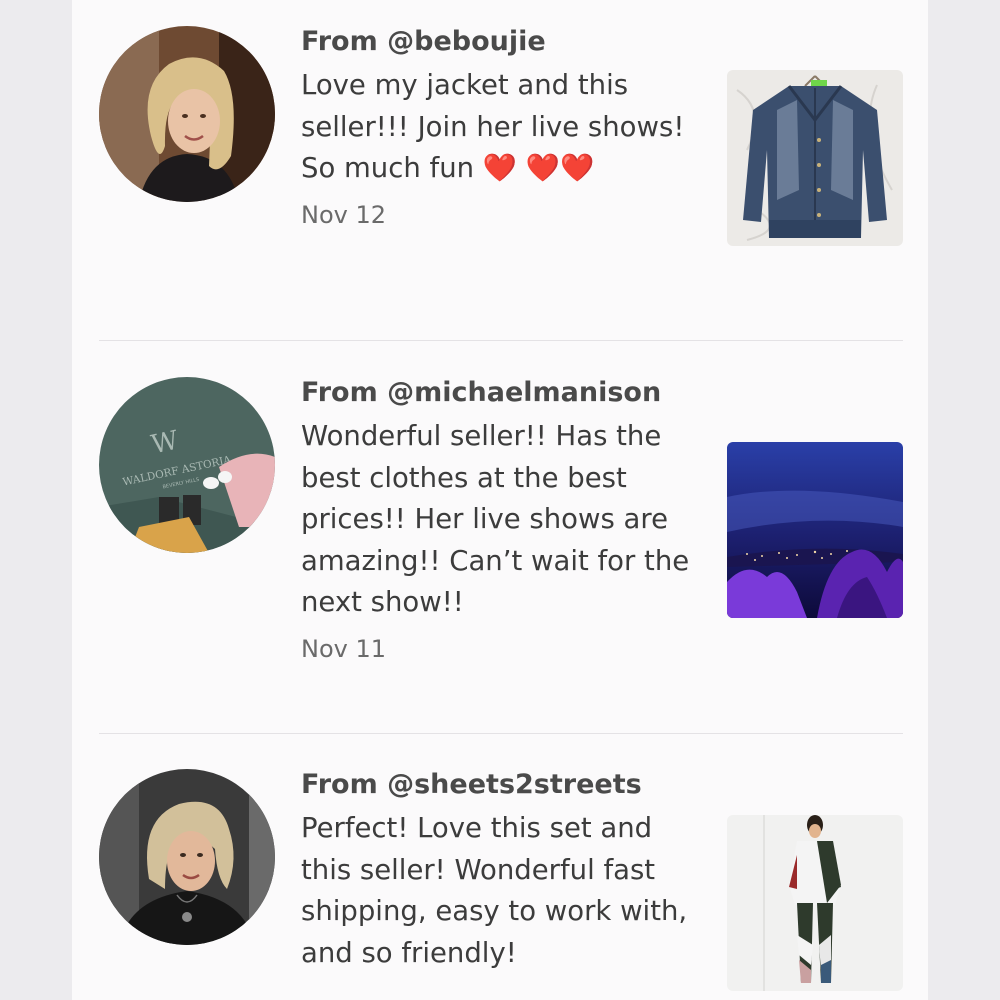  Describe the element at coordinates (501, 42) in the screenshot. I see `review-author: From @beboujie` at that location.